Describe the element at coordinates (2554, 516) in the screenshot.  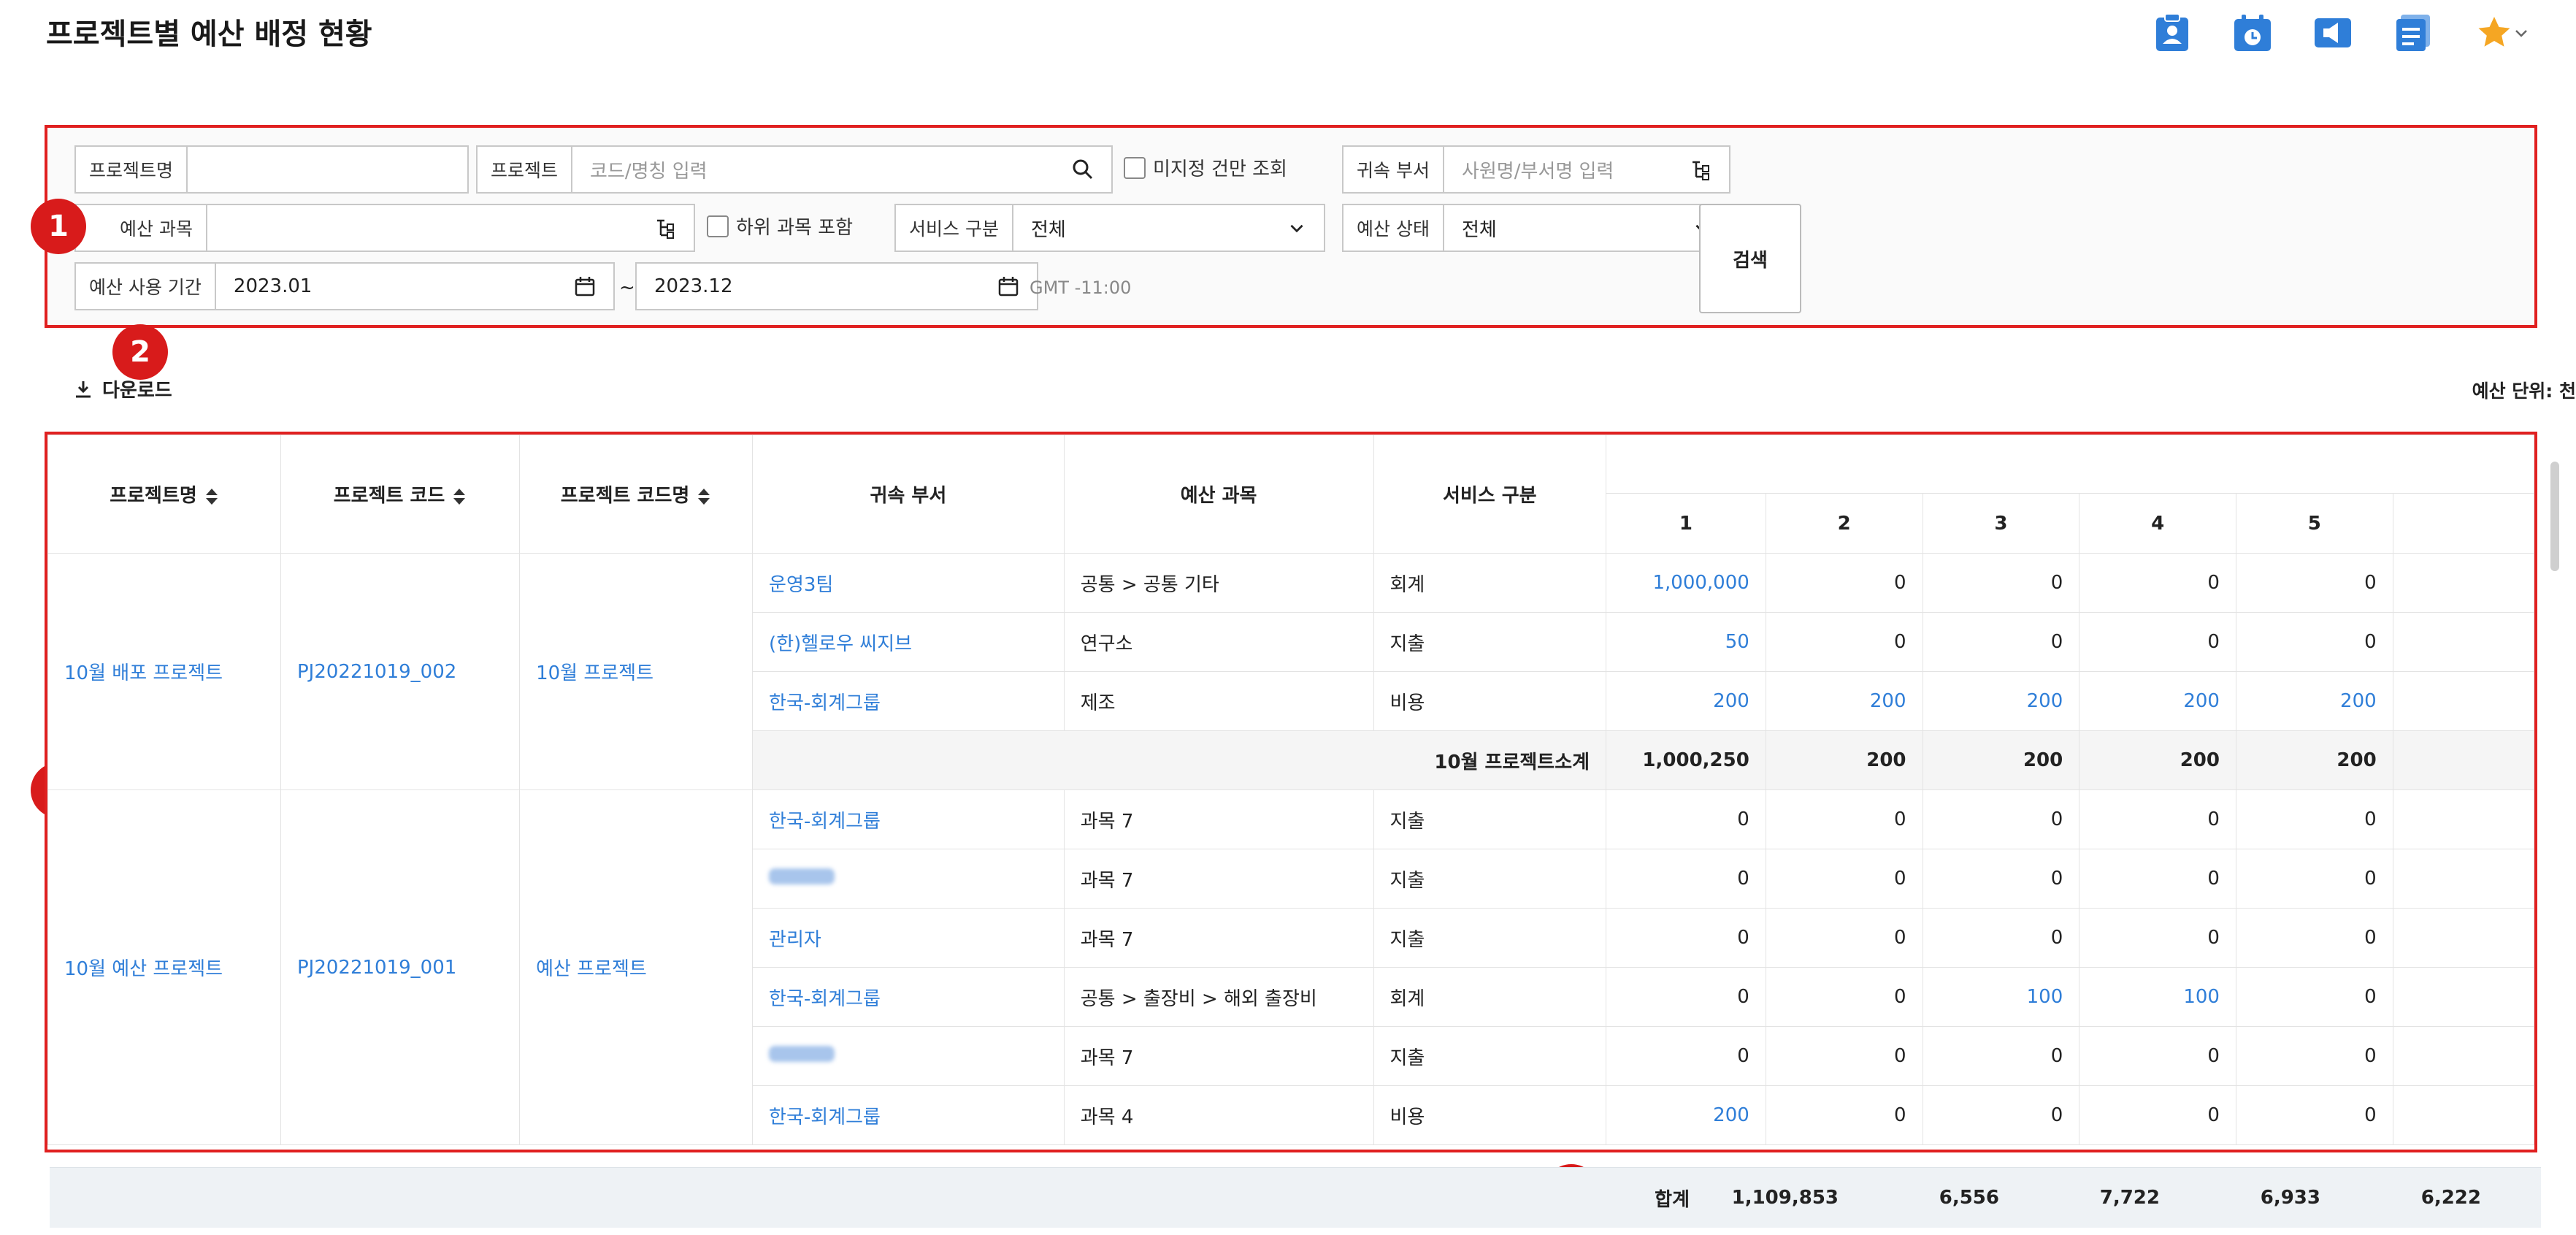
I see `vertical-scrollbar` at that location.